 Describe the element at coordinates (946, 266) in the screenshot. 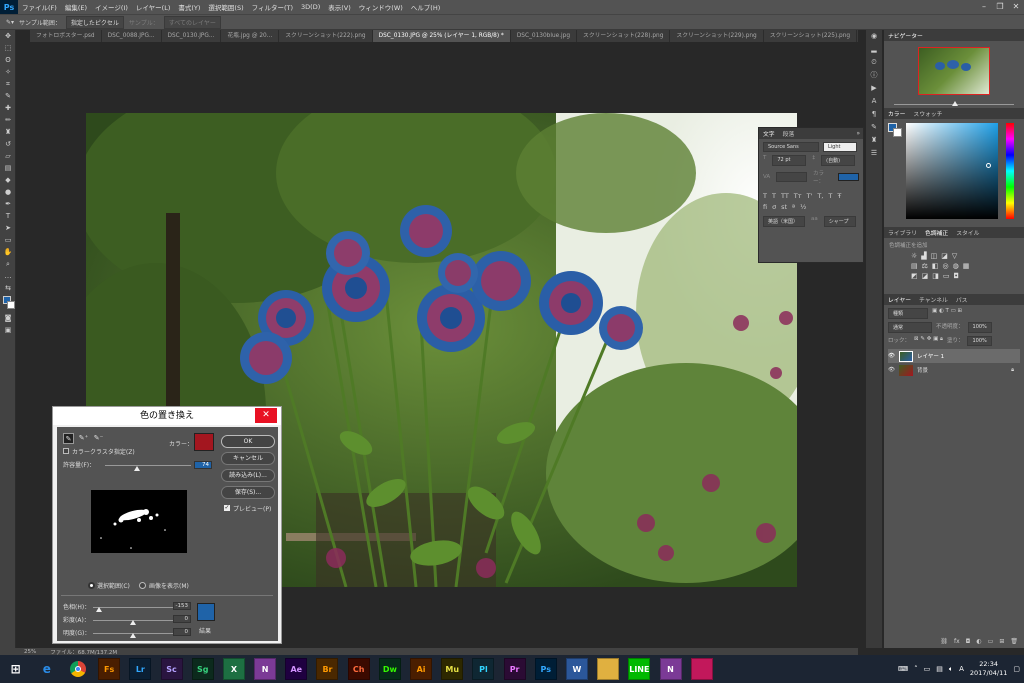

I see `photo-filter-icon: ◎` at that location.